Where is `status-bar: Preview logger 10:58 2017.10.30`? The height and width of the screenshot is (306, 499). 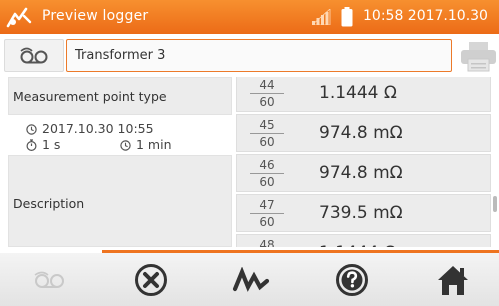
status-bar: Preview logger 10:58 2017.10.30 is located at coordinates (249, 17).